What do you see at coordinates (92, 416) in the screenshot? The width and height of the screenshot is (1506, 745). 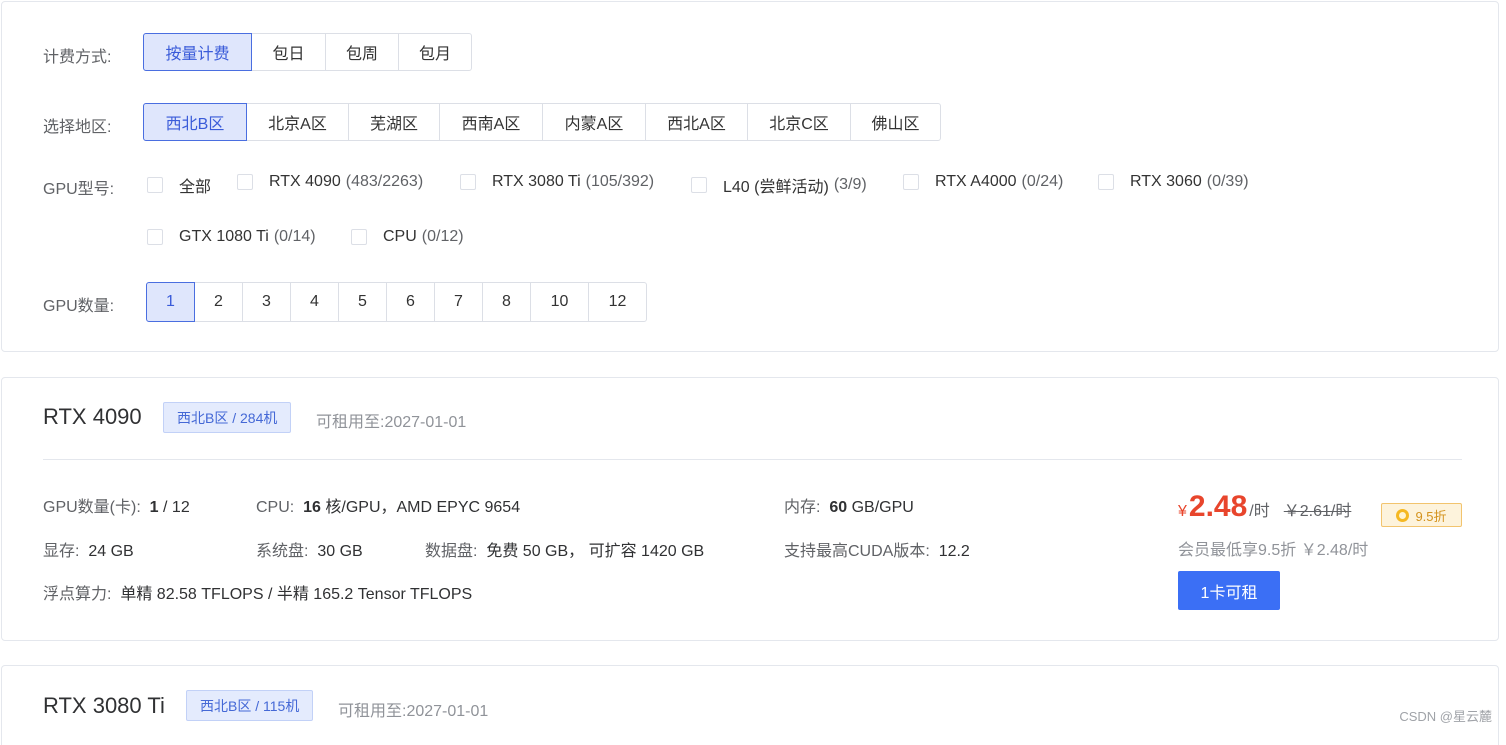 I see `card-title: RTX 4090` at bounding box center [92, 416].